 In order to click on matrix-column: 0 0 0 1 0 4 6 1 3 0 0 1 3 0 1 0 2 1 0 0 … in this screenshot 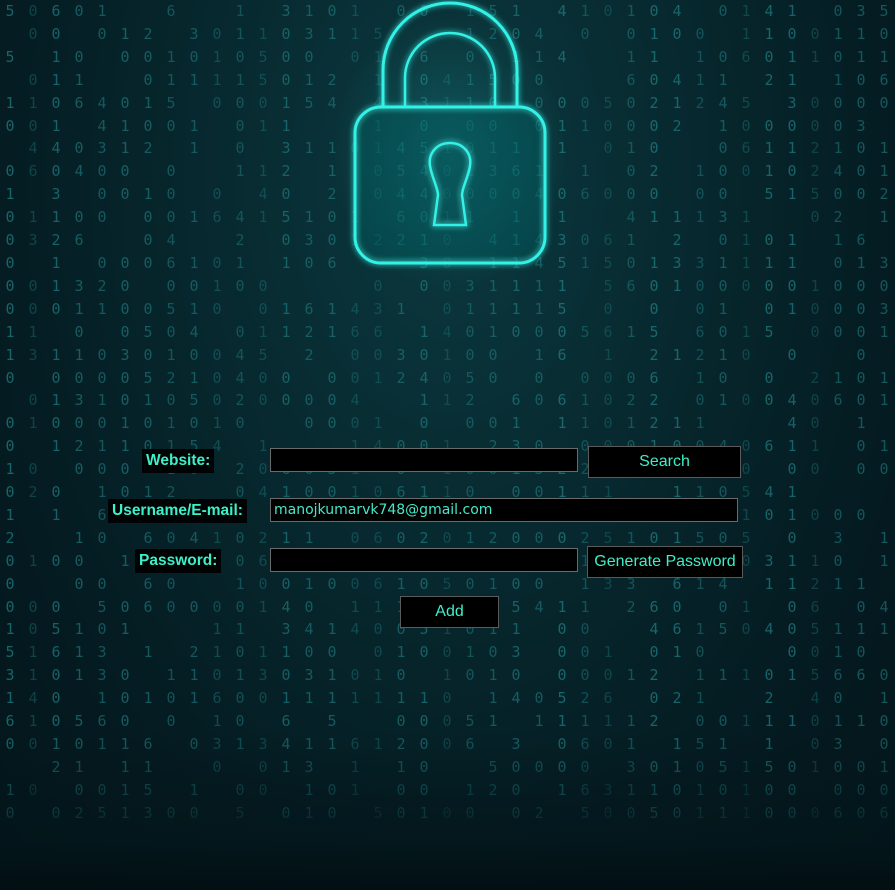, I will do `click(33, 400)`.